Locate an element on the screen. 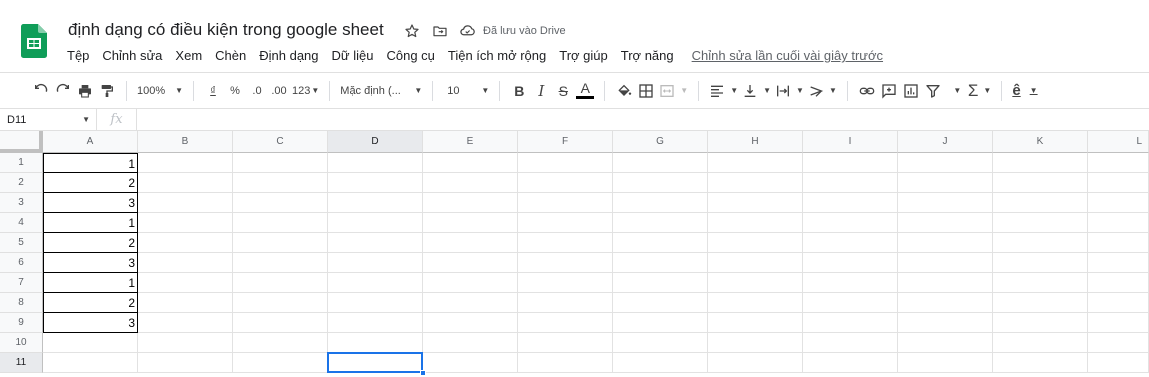  row-header-3: 3 is located at coordinates (21, 203).